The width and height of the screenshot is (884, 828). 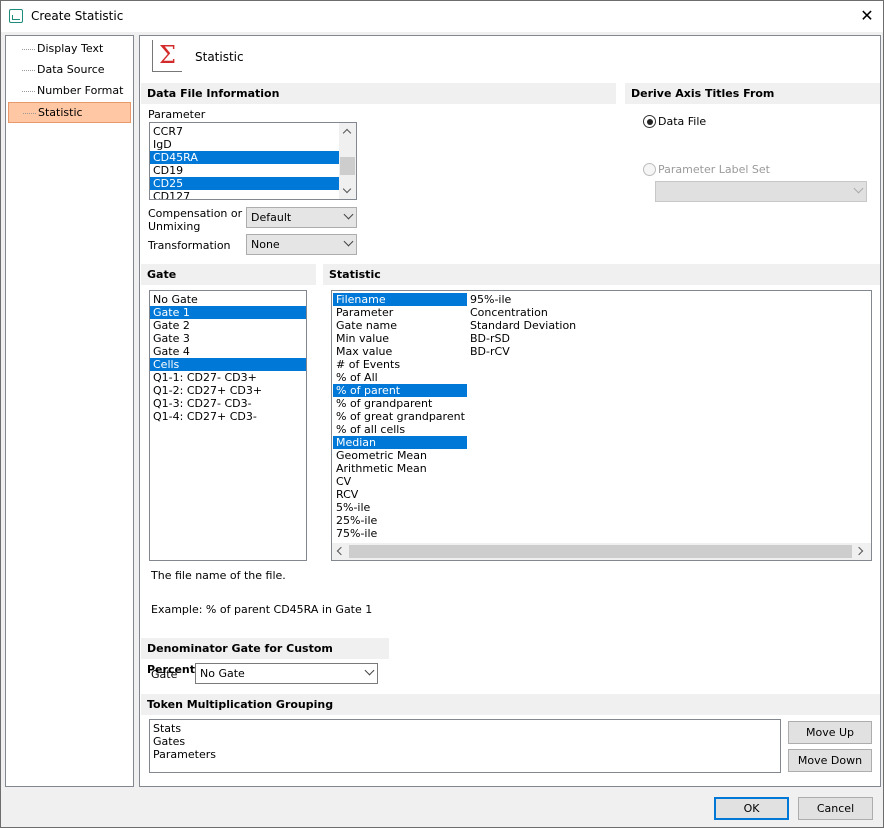 What do you see at coordinates (60, 112) in the screenshot?
I see `nav-item-label: Statistic` at bounding box center [60, 112].